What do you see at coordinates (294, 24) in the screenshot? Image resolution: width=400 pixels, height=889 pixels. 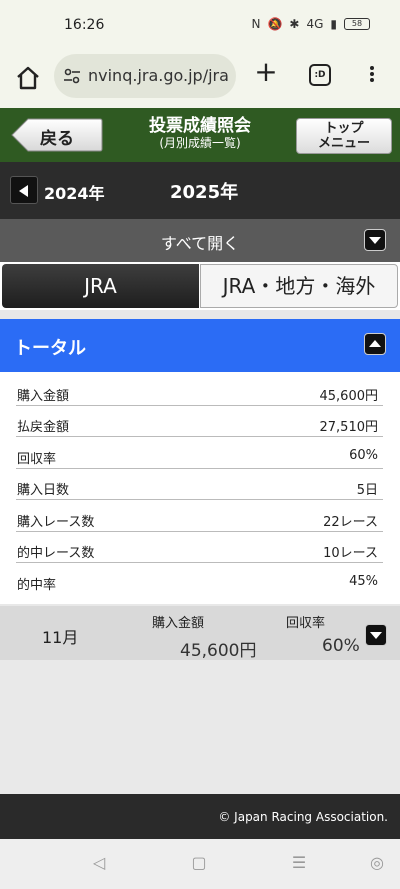 I see `bluetooth-icon: ✱` at bounding box center [294, 24].